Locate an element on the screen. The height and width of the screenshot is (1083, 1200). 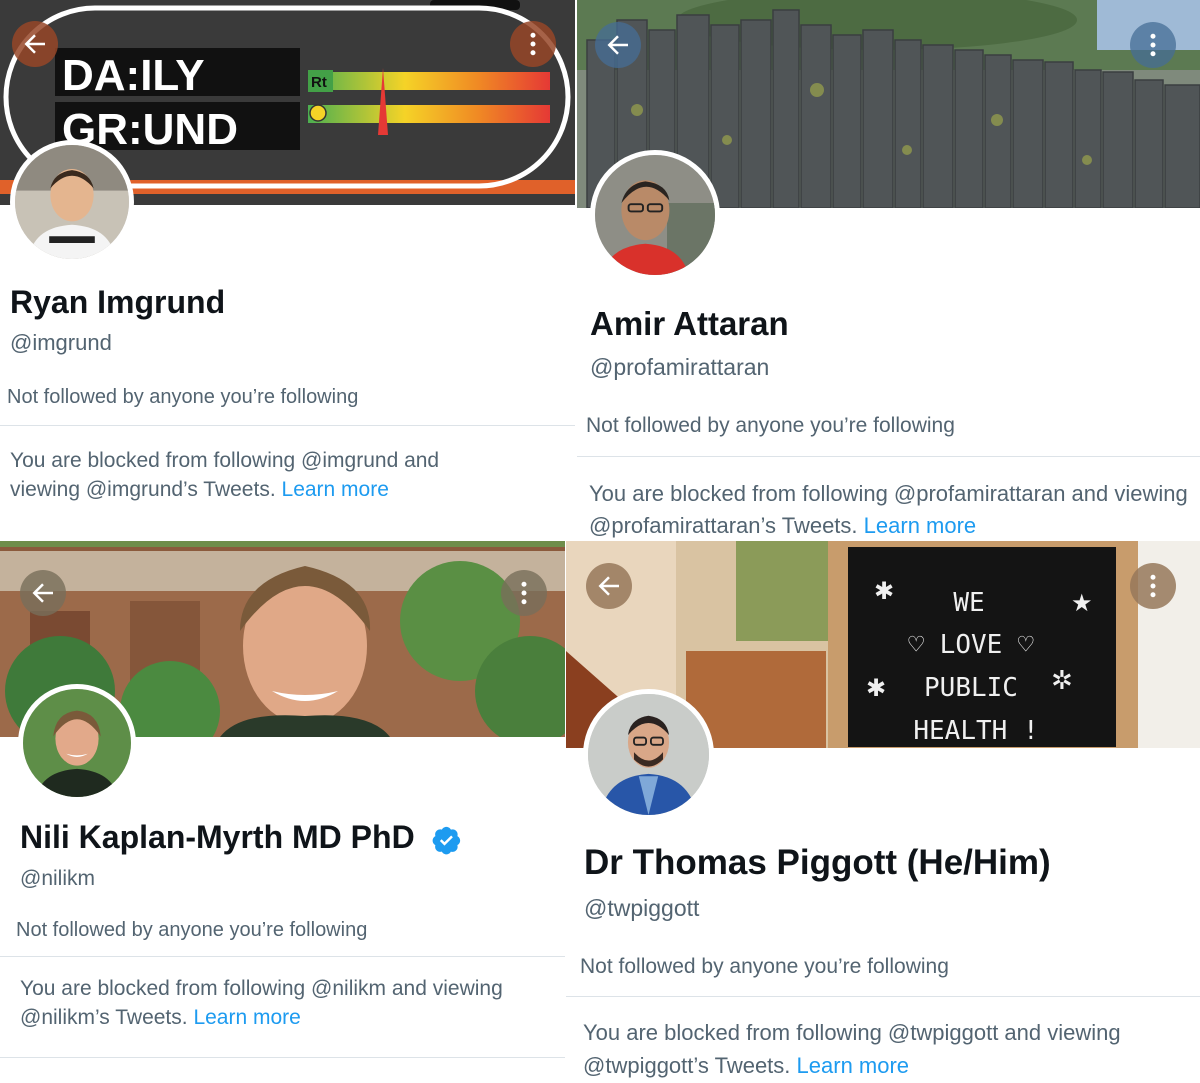
verified-badge-icon is located at coordinates (447, 840).